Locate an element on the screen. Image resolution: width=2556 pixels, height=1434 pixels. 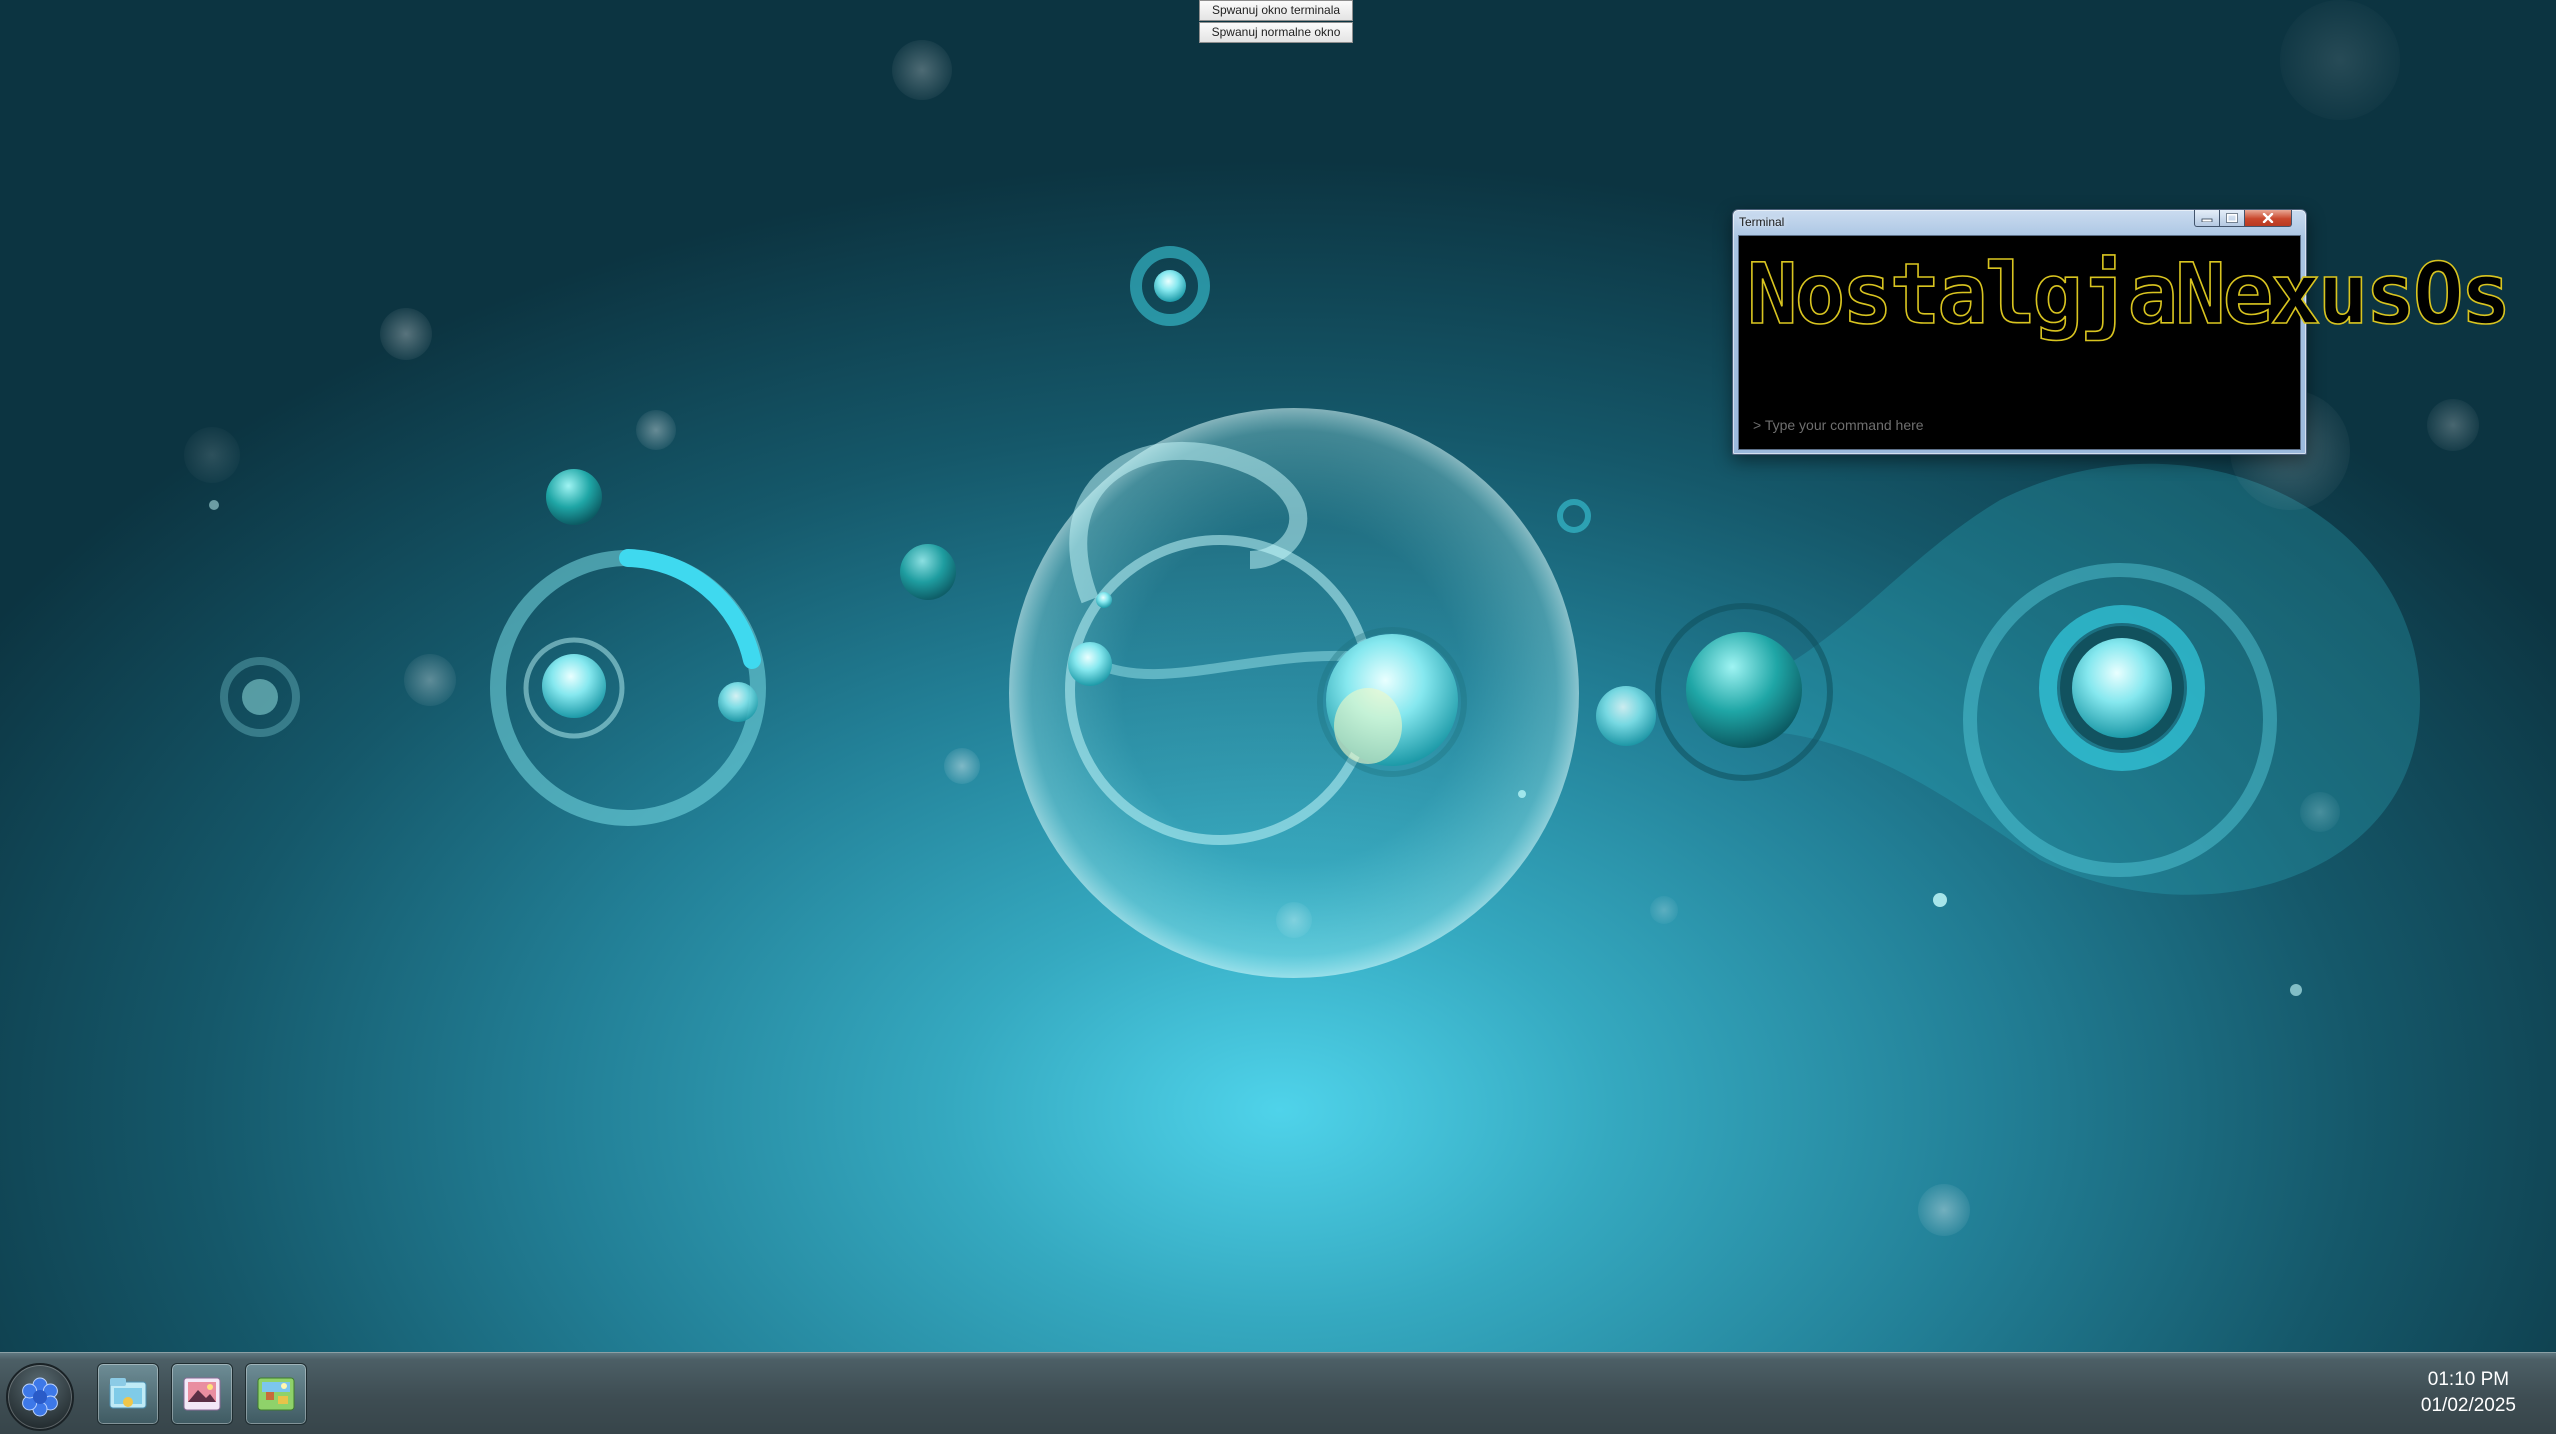
clock-date: 01/02/2025 is located at coordinates (2468, 1405).